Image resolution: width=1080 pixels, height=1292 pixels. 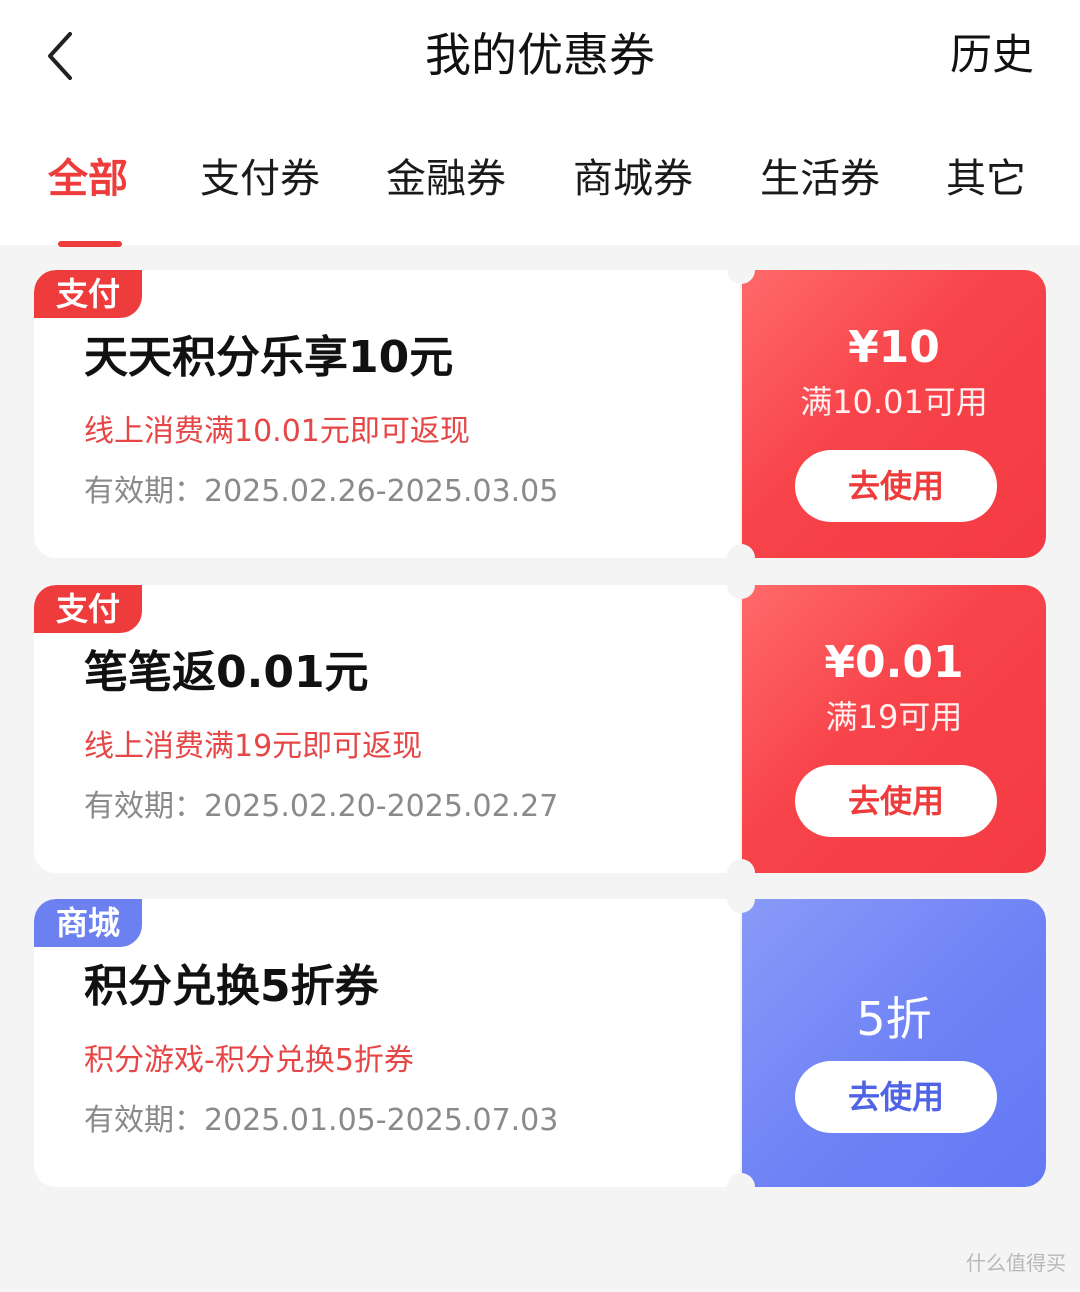 I want to click on coupon-amount: 5折, so click(x=894, y=1019).